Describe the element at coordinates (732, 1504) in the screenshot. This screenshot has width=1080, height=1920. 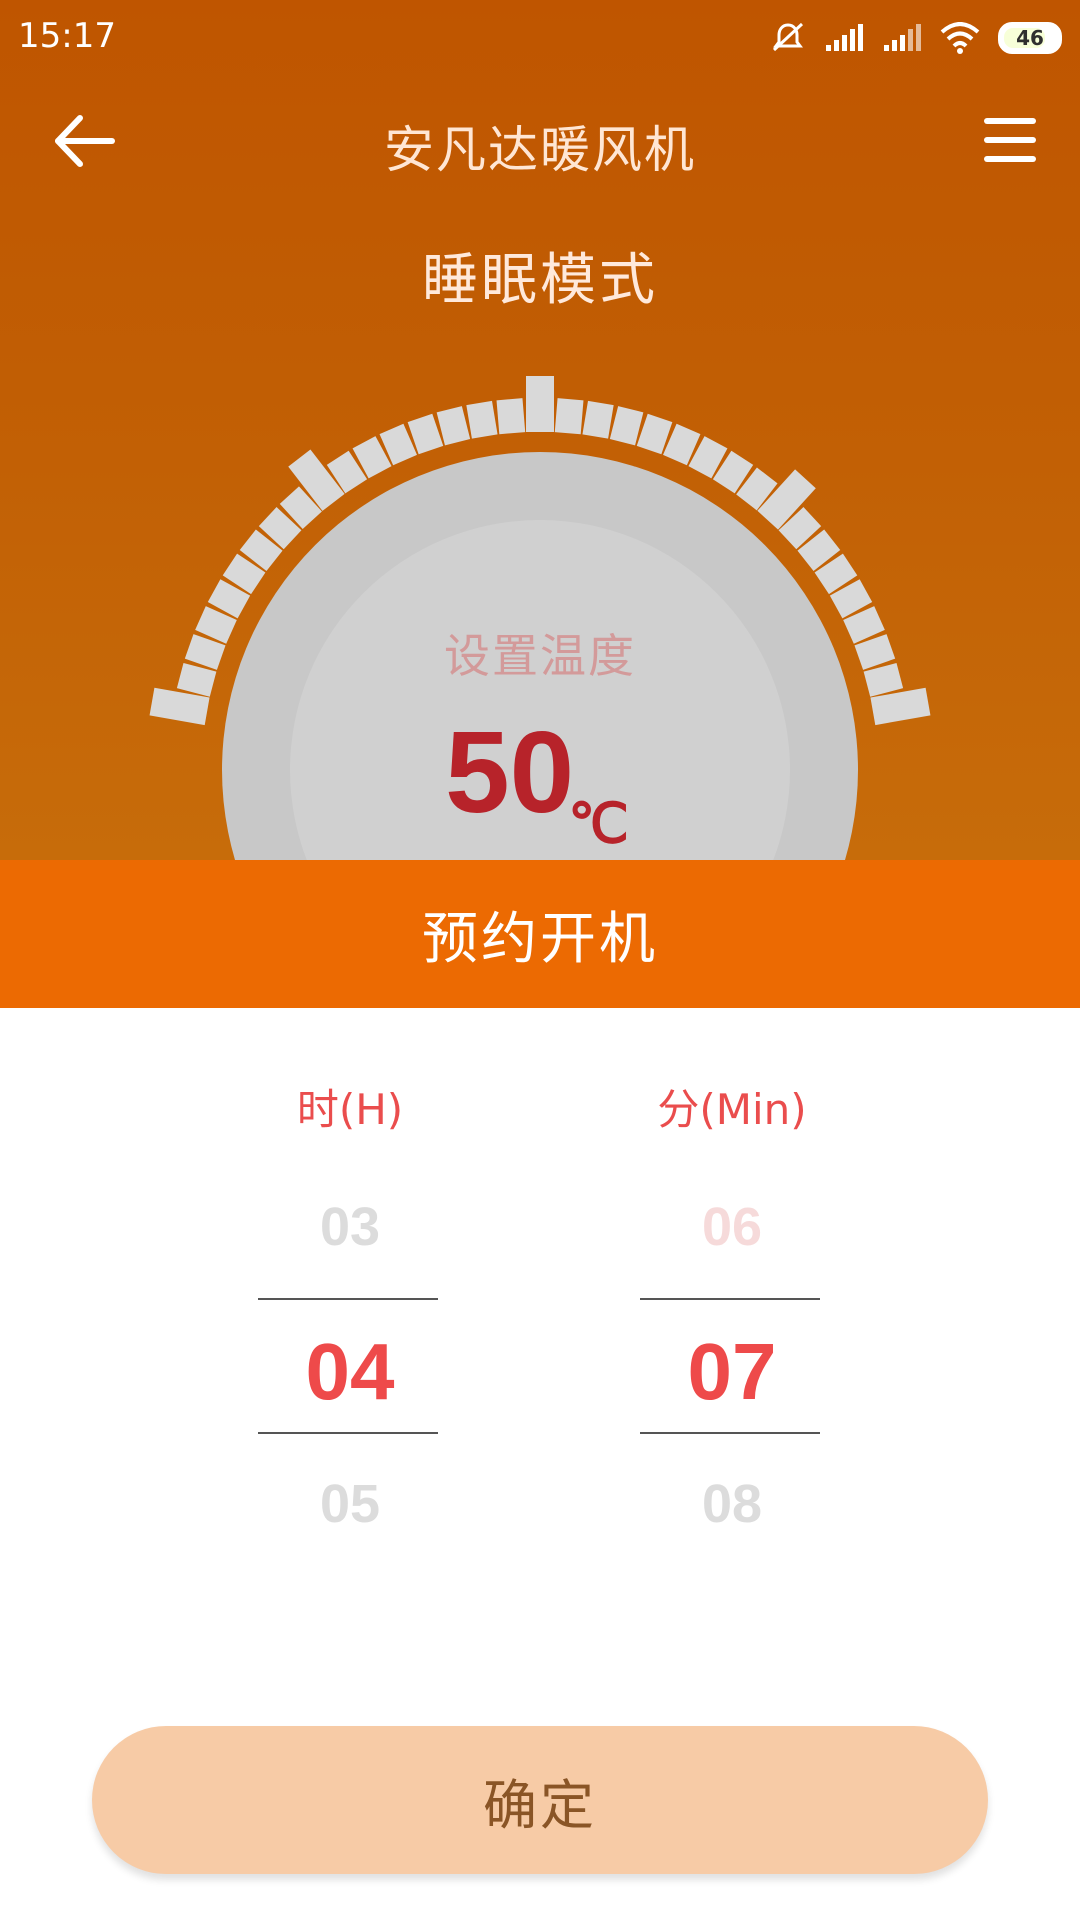
I see `minute-next: 08` at that location.